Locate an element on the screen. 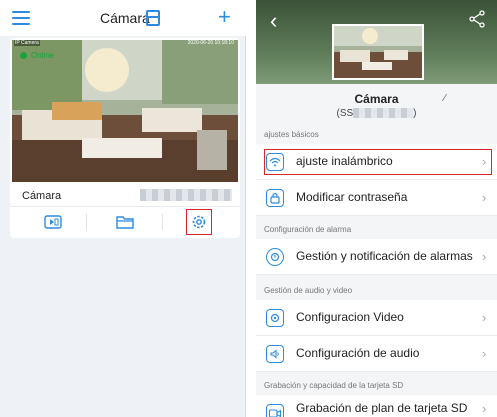 Image resolution: width=497 pixels, height=417 pixels. section-header-alarm: Configuración de alarma is located at coordinates (308, 229).